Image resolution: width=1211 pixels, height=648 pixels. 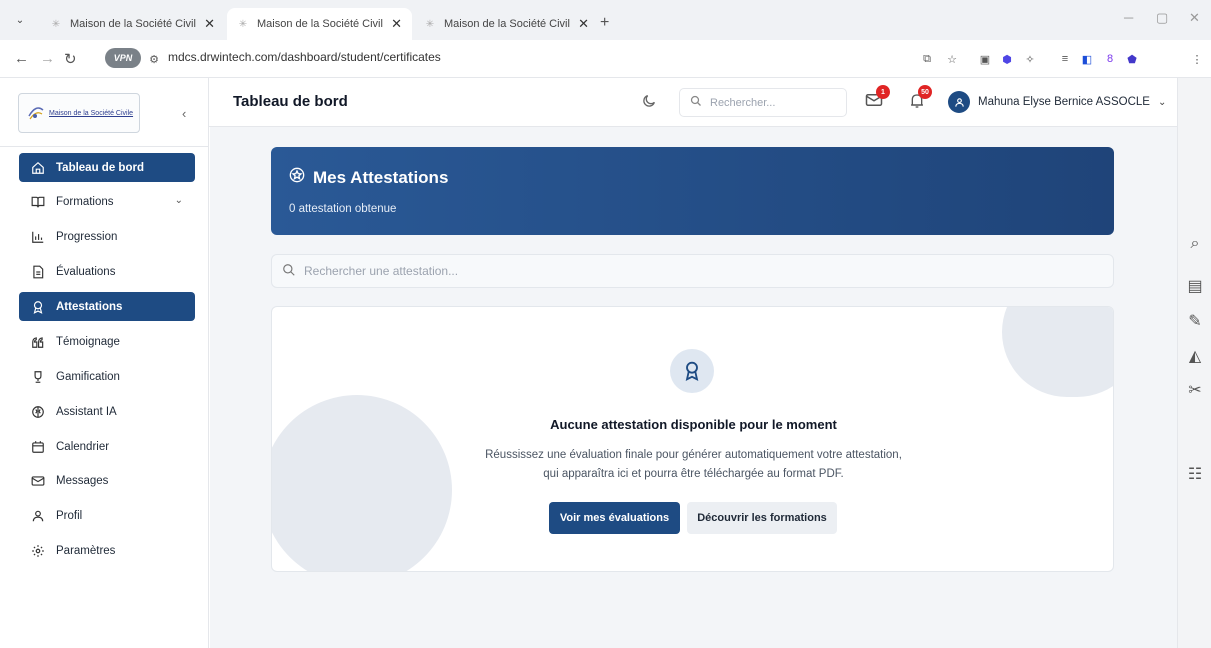 I want to click on sidebar-item-attestations: Attestations, so click(x=107, y=306).